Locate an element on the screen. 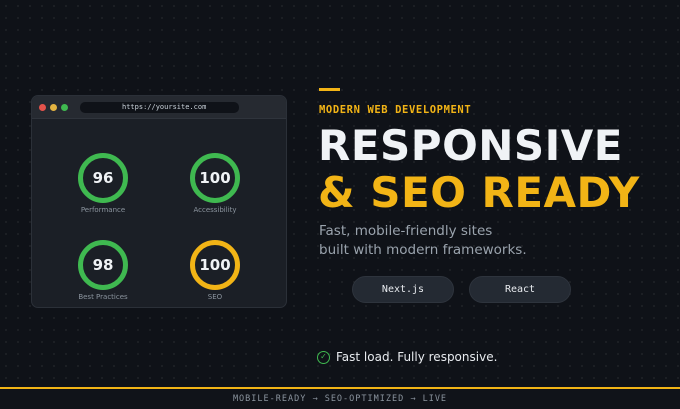 Image resolution: width=680 pixels, height=409 pixels. score-performance: 96 Performance is located at coordinates (103, 183).